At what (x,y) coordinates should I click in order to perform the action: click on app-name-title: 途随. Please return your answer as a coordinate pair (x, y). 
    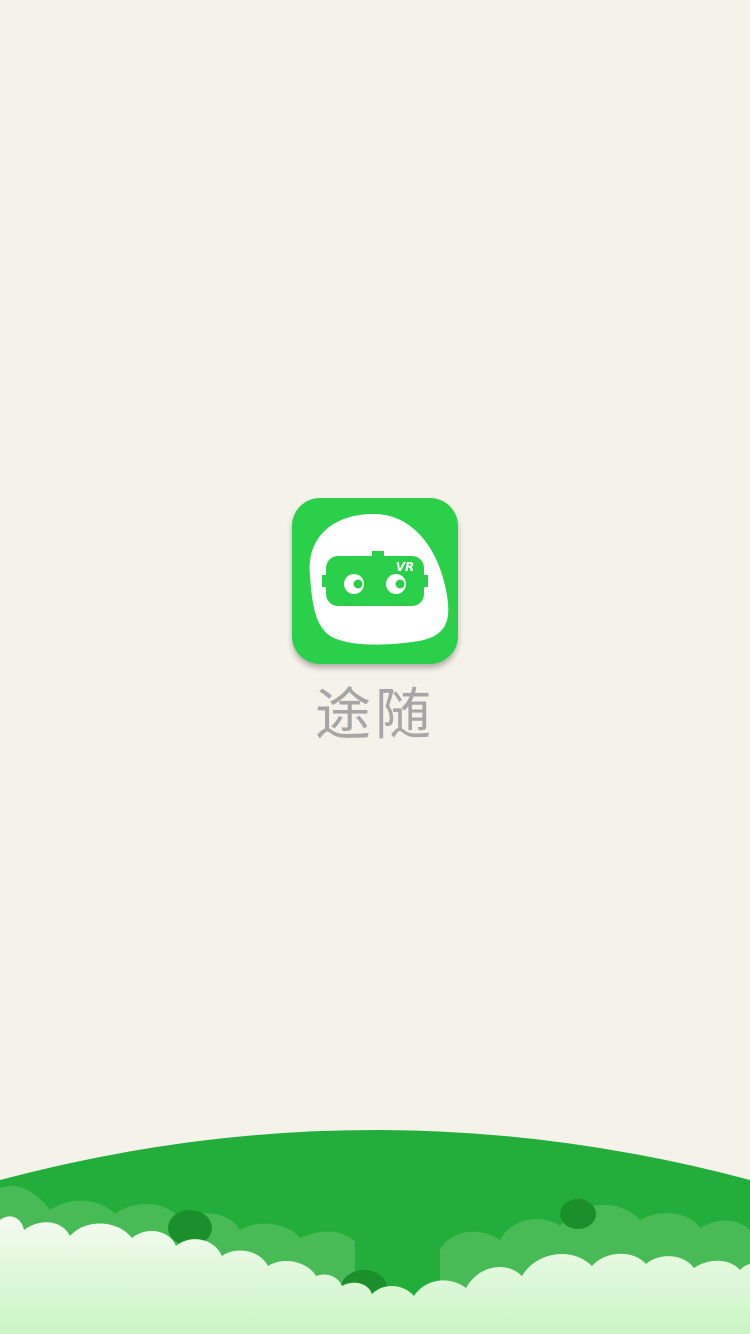
    Looking at the image, I should click on (375, 715).